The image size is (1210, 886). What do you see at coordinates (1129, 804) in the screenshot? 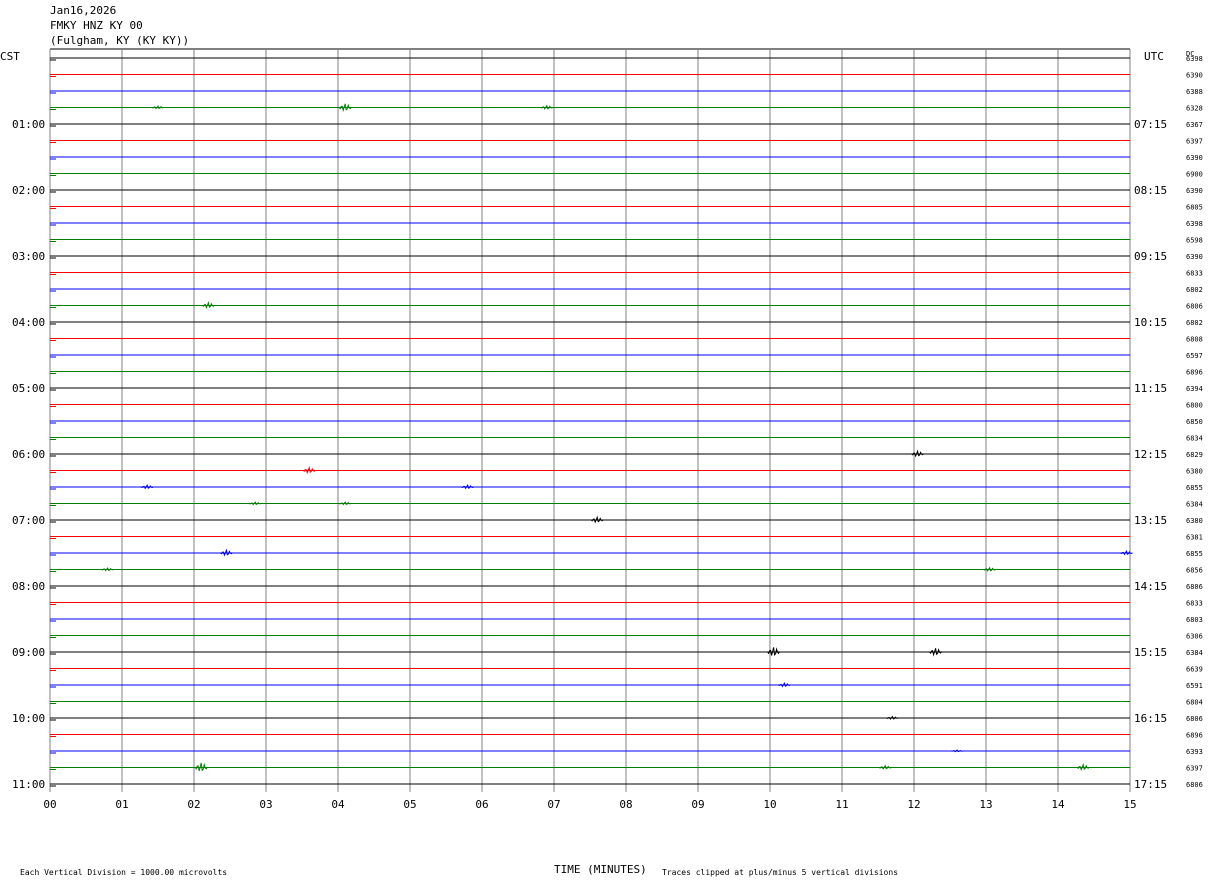
I see `x-tick-label: 15` at bounding box center [1129, 804].